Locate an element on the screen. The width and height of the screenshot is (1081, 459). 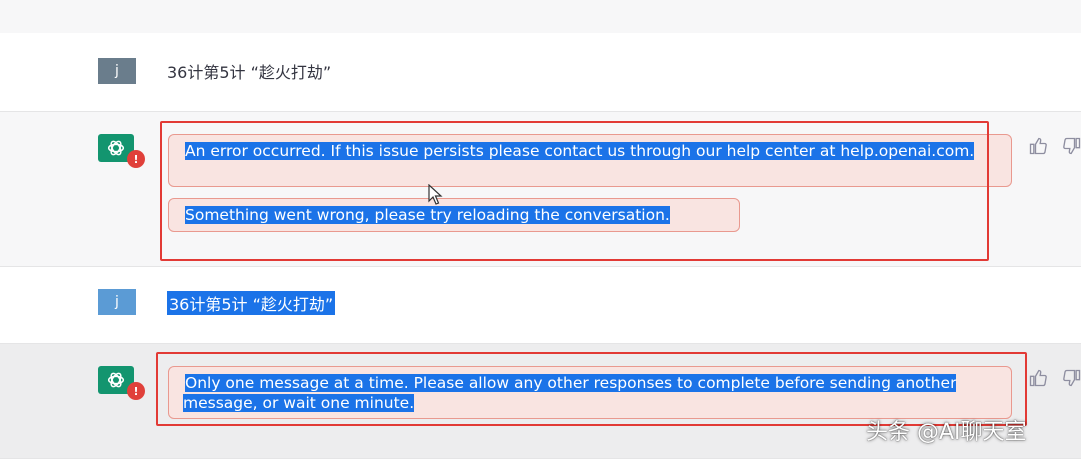
mouse-cursor-icon is located at coordinates (436, 196).